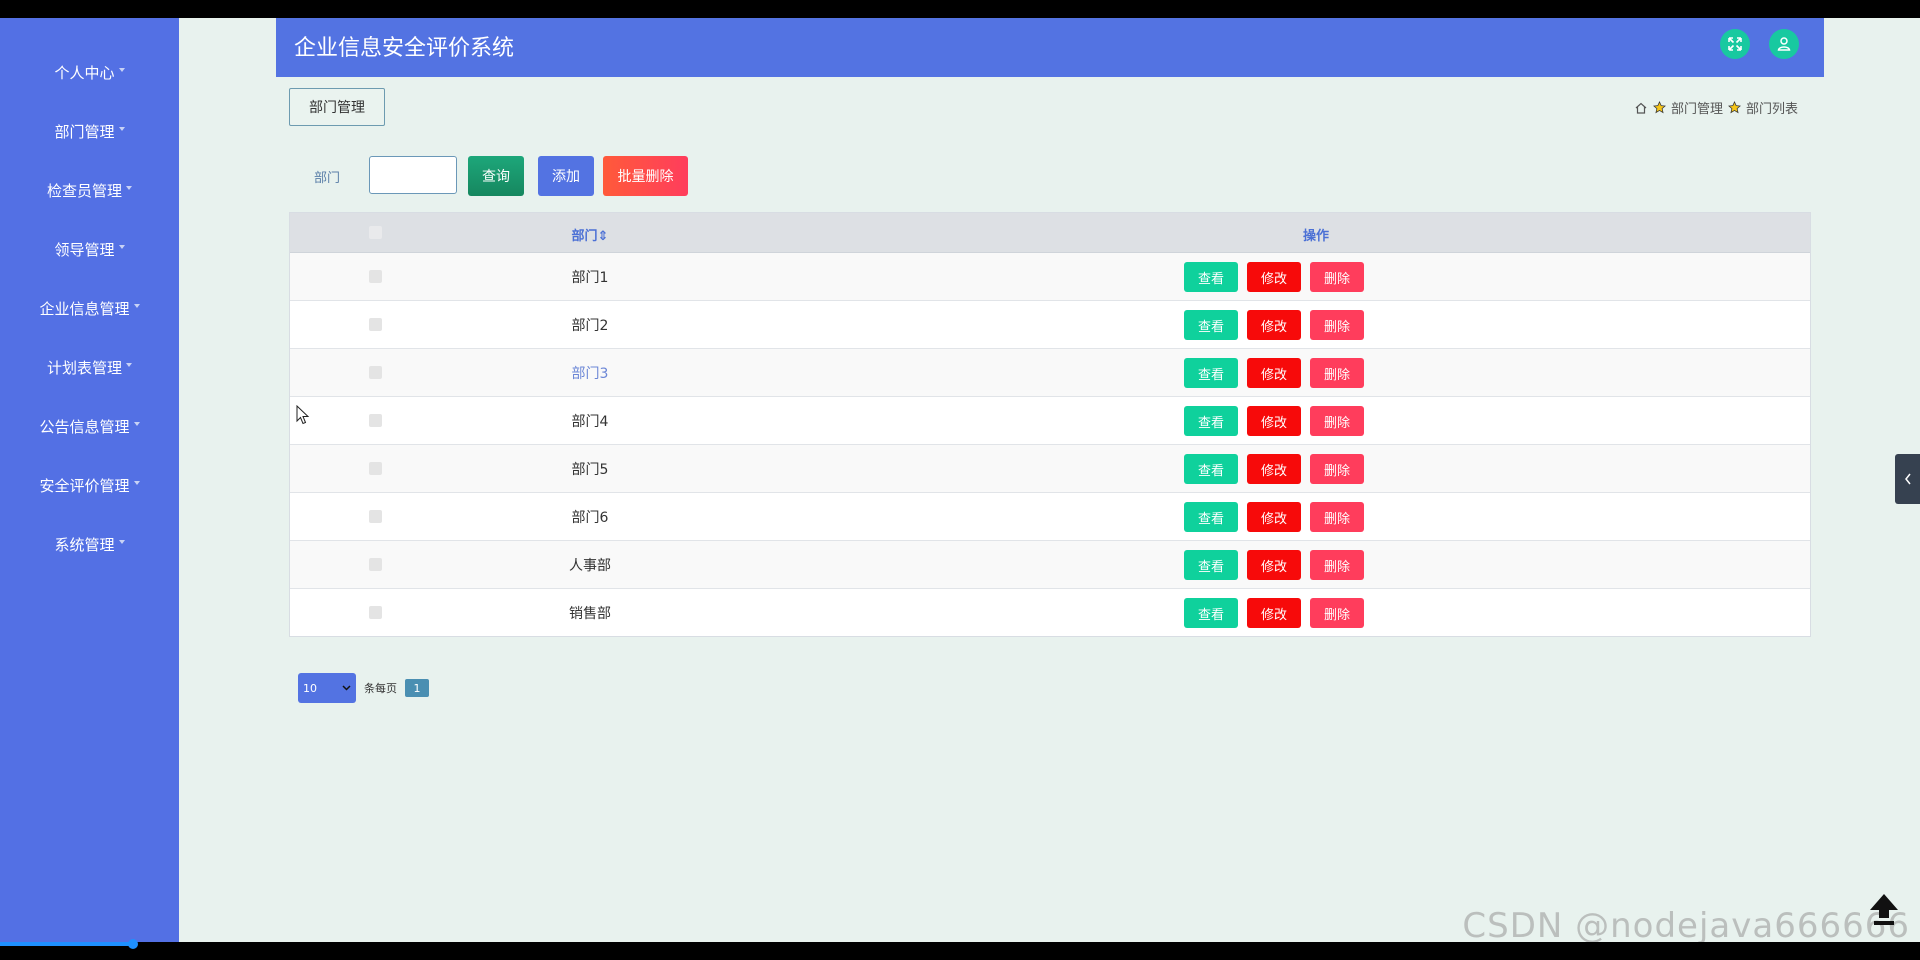 This screenshot has height=960, width=1920. Describe the element at coordinates (327, 688) in the screenshot. I see `page-size-select: 10` at that location.